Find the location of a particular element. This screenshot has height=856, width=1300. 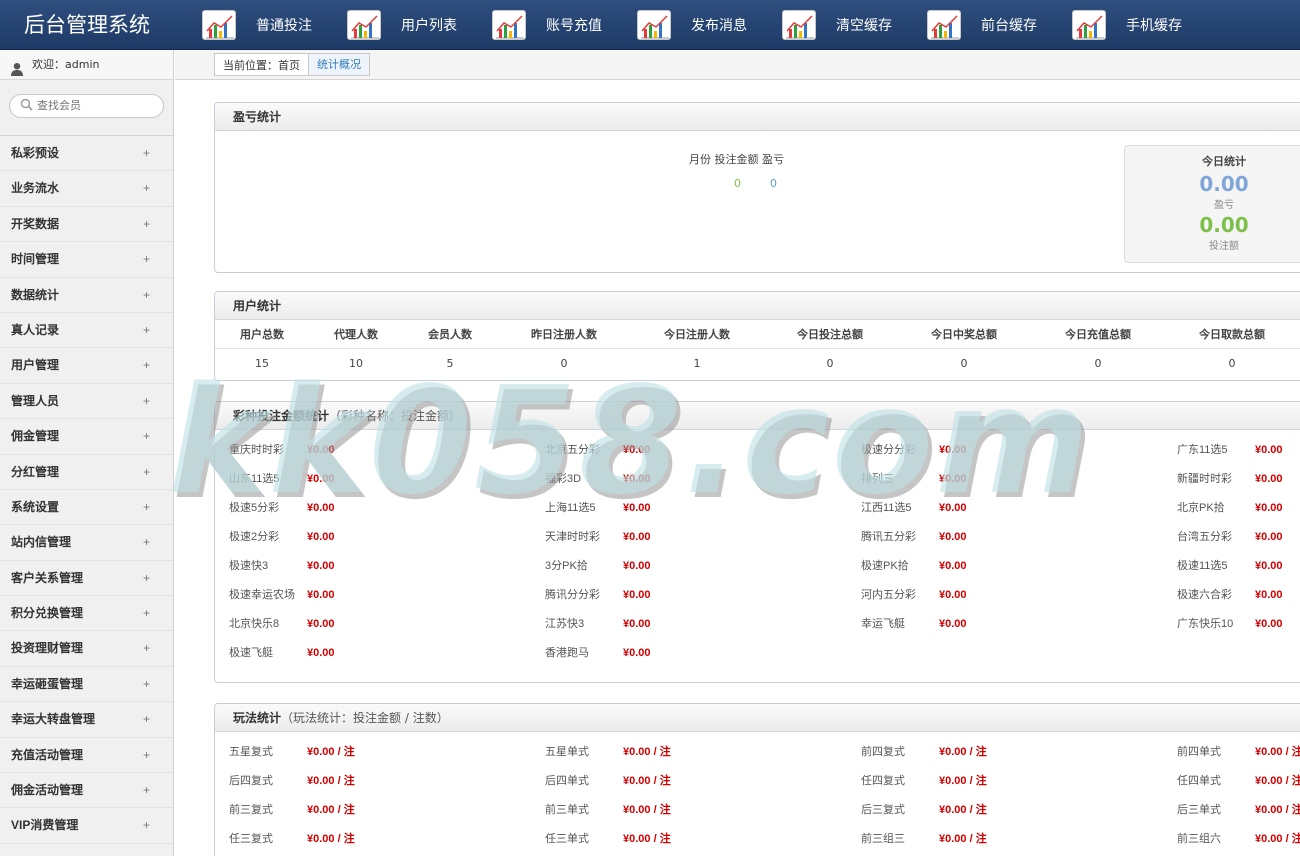

profit-bet-value: 0 is located at coordinates (737, 183).